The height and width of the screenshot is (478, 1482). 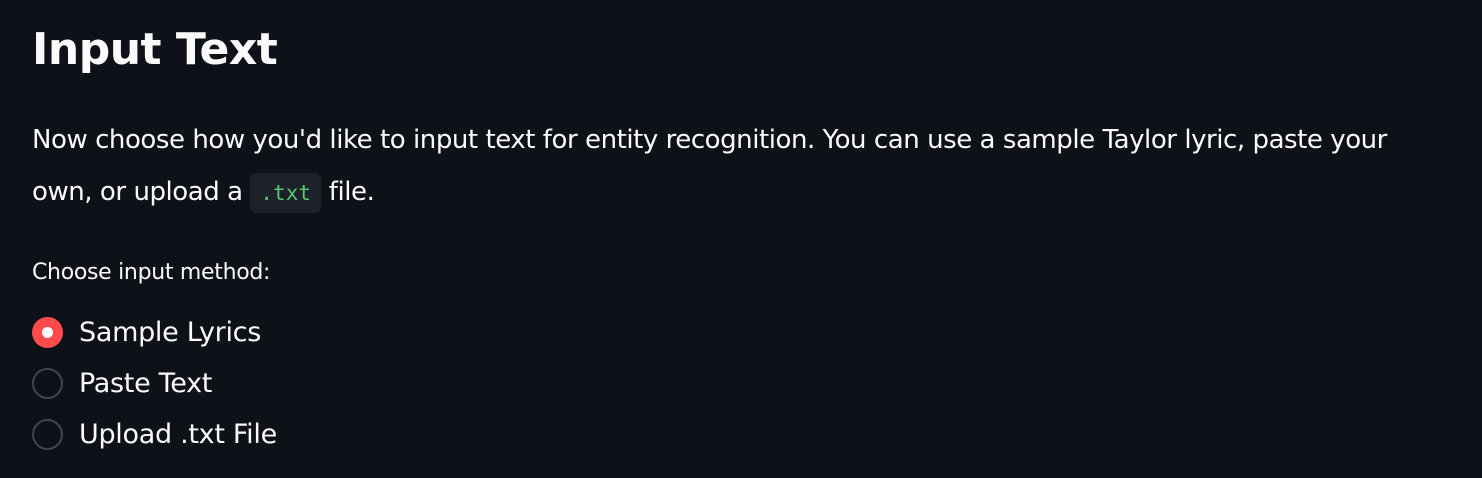 I want to click on radio-selected-dot, so click(x=47, y=332).